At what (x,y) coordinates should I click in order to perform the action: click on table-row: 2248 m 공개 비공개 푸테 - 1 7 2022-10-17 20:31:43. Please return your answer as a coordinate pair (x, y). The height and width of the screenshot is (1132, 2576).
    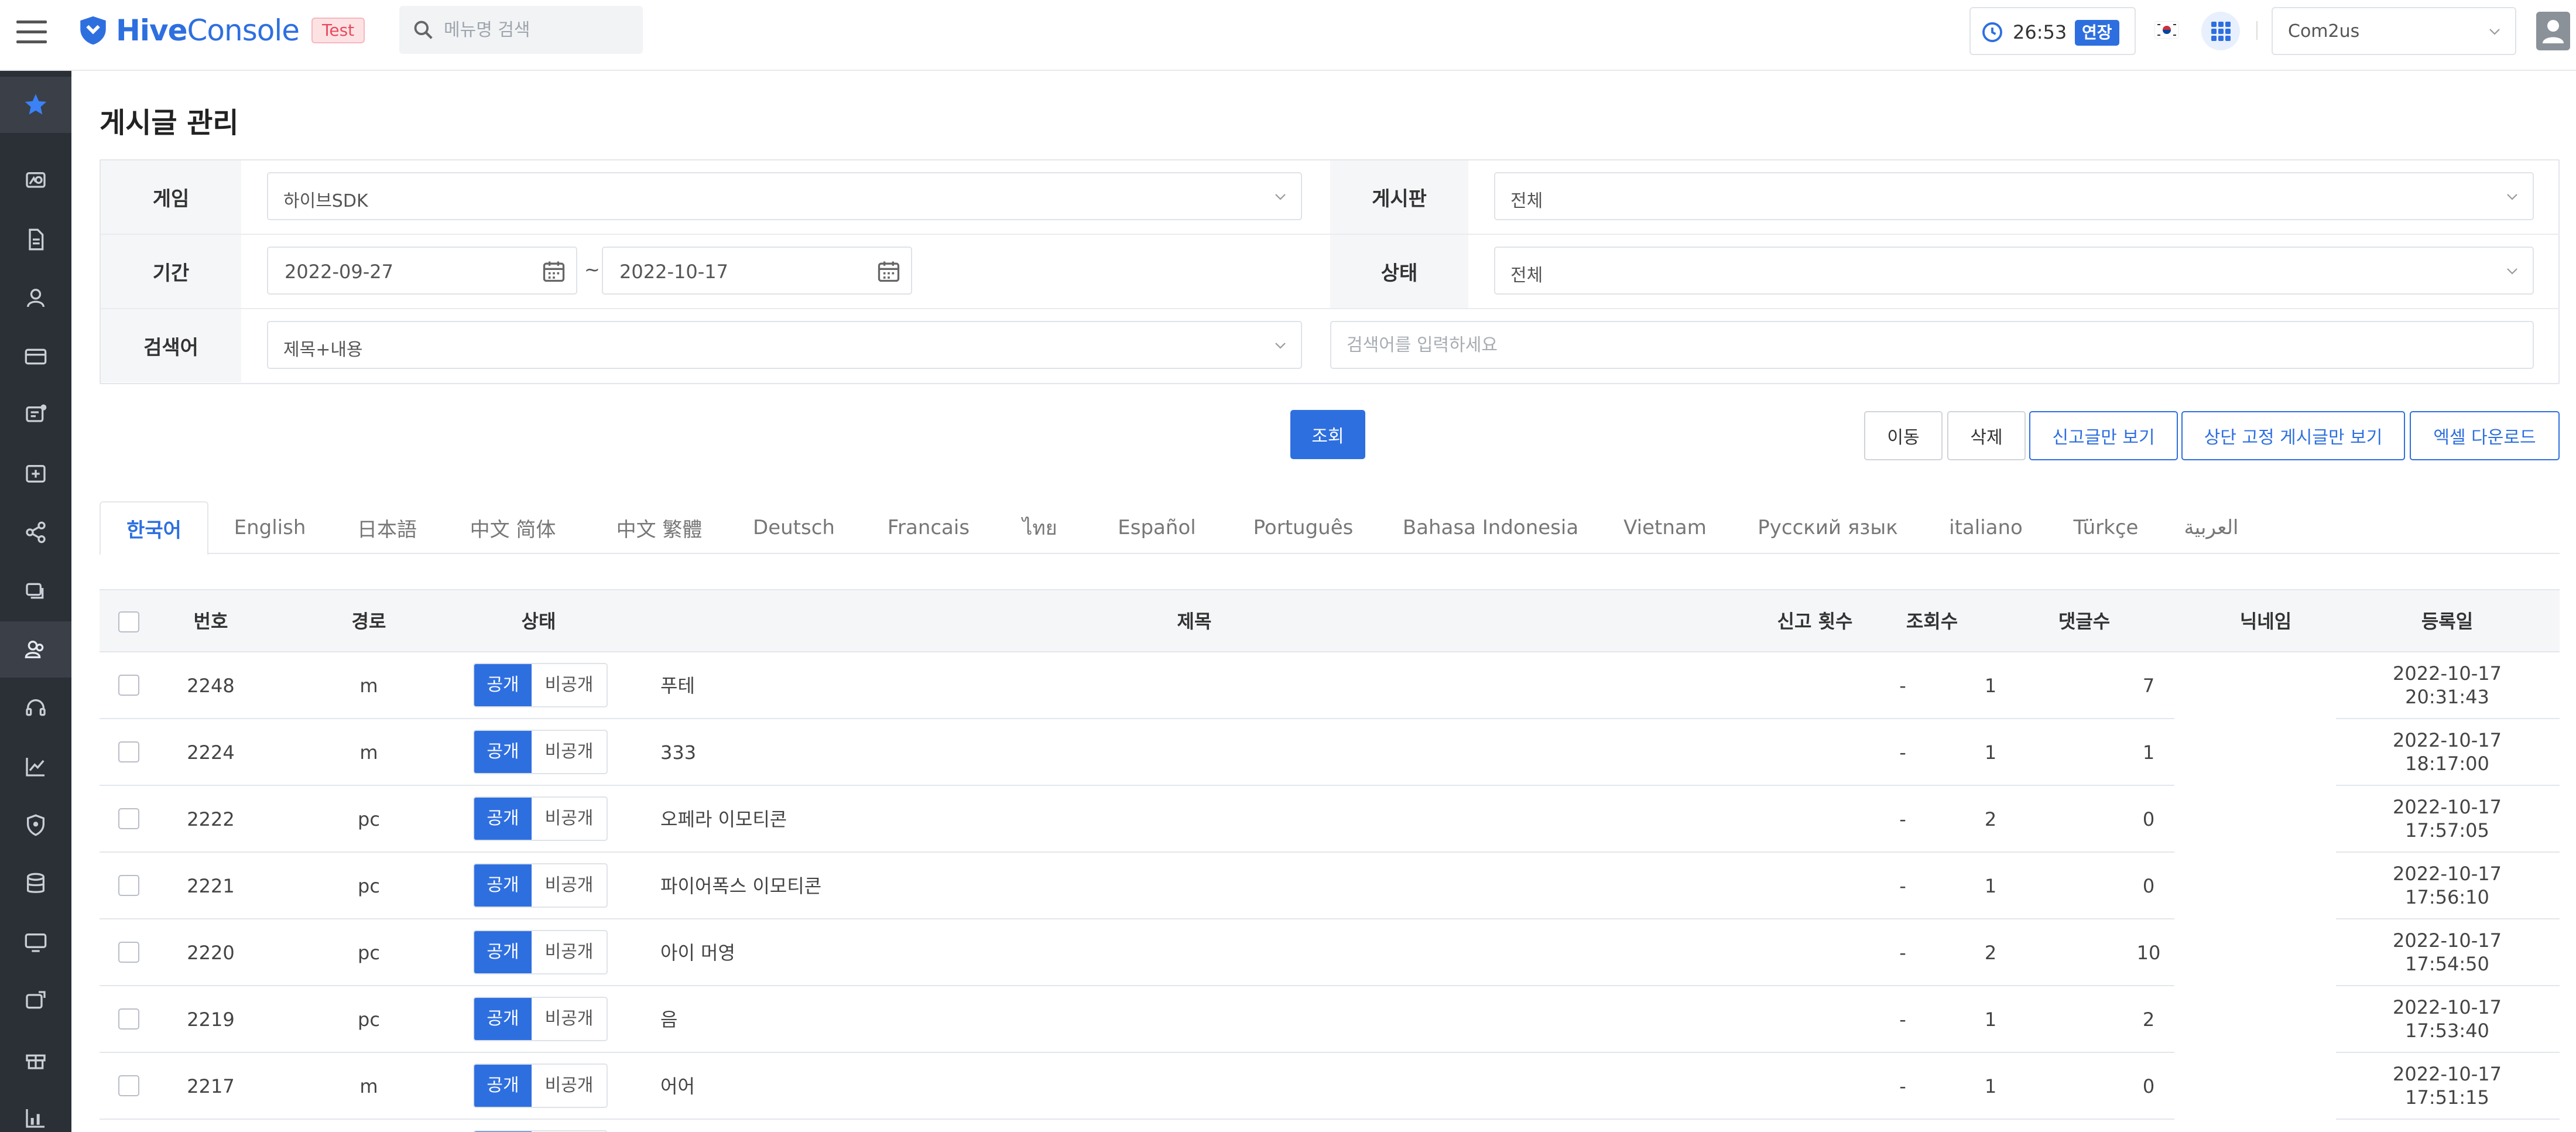
    Looking at the image, I should click on (1330, 685).